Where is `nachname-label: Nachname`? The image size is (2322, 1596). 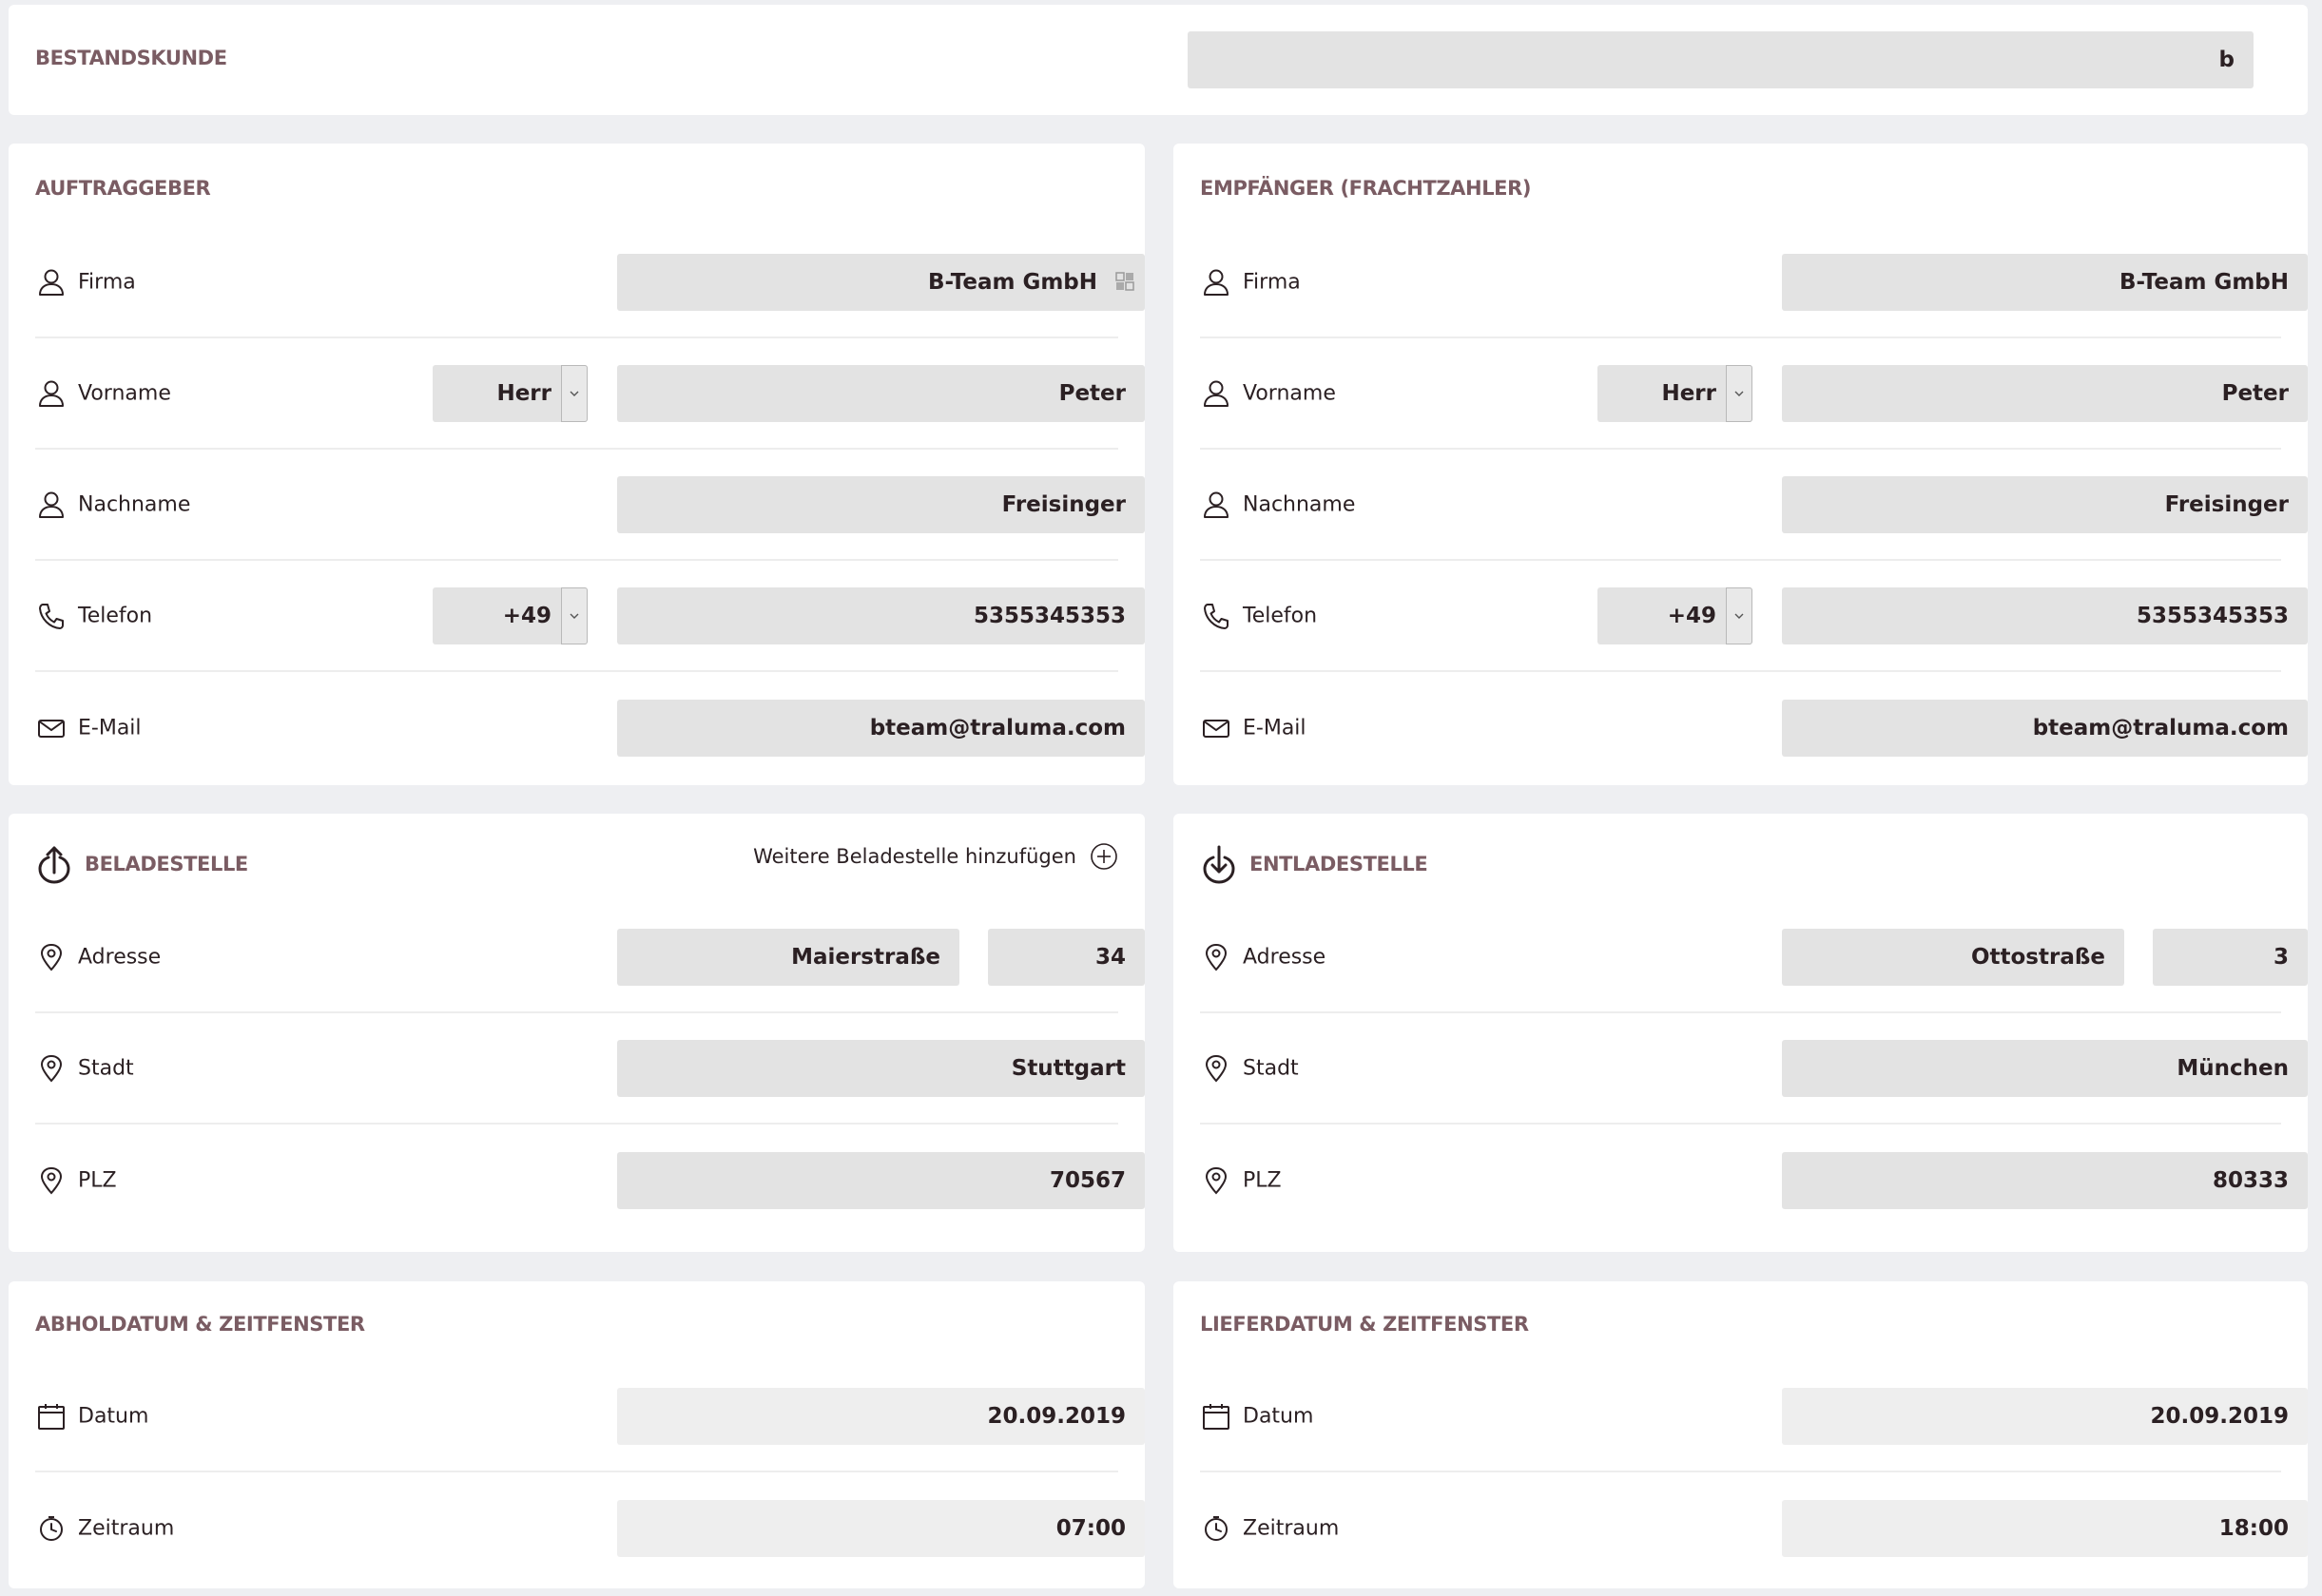
nachname-label: Nachname is located at coordinates (135, 504).